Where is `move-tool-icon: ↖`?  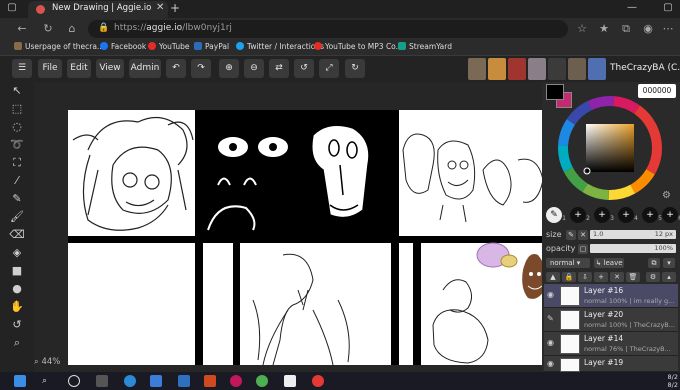 move-tool-icon: ↖ is located at coordinates (17, 91).